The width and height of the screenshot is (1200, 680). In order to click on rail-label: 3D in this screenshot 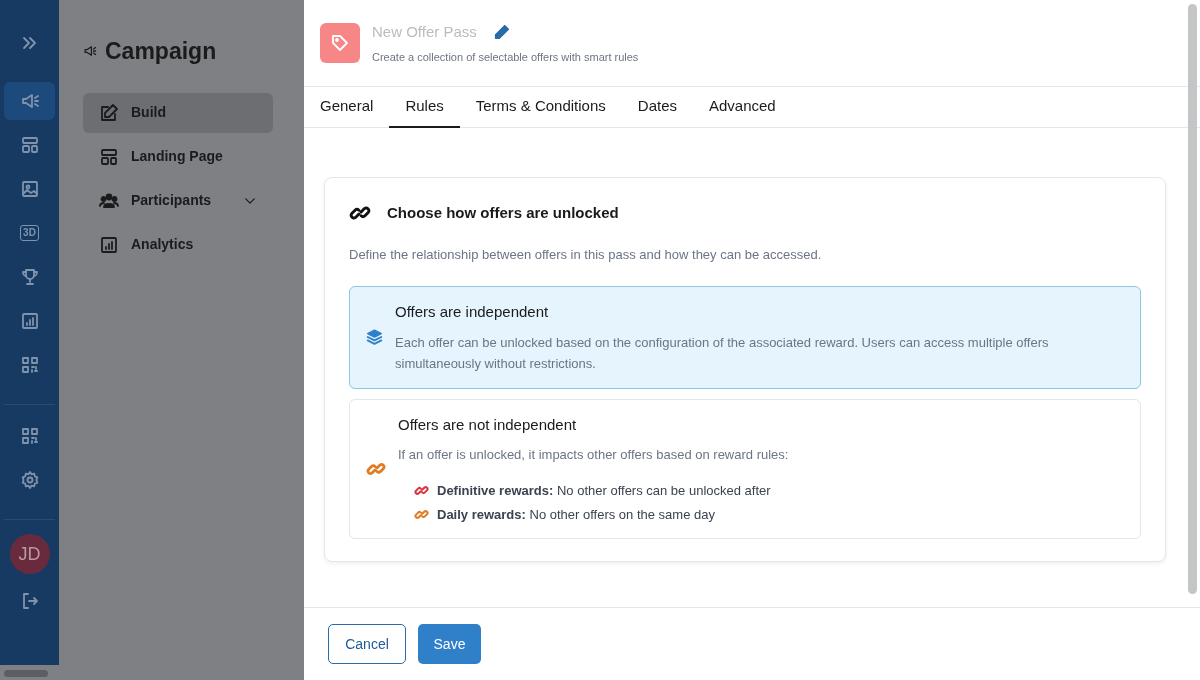, I will do `click(29, 233)`.